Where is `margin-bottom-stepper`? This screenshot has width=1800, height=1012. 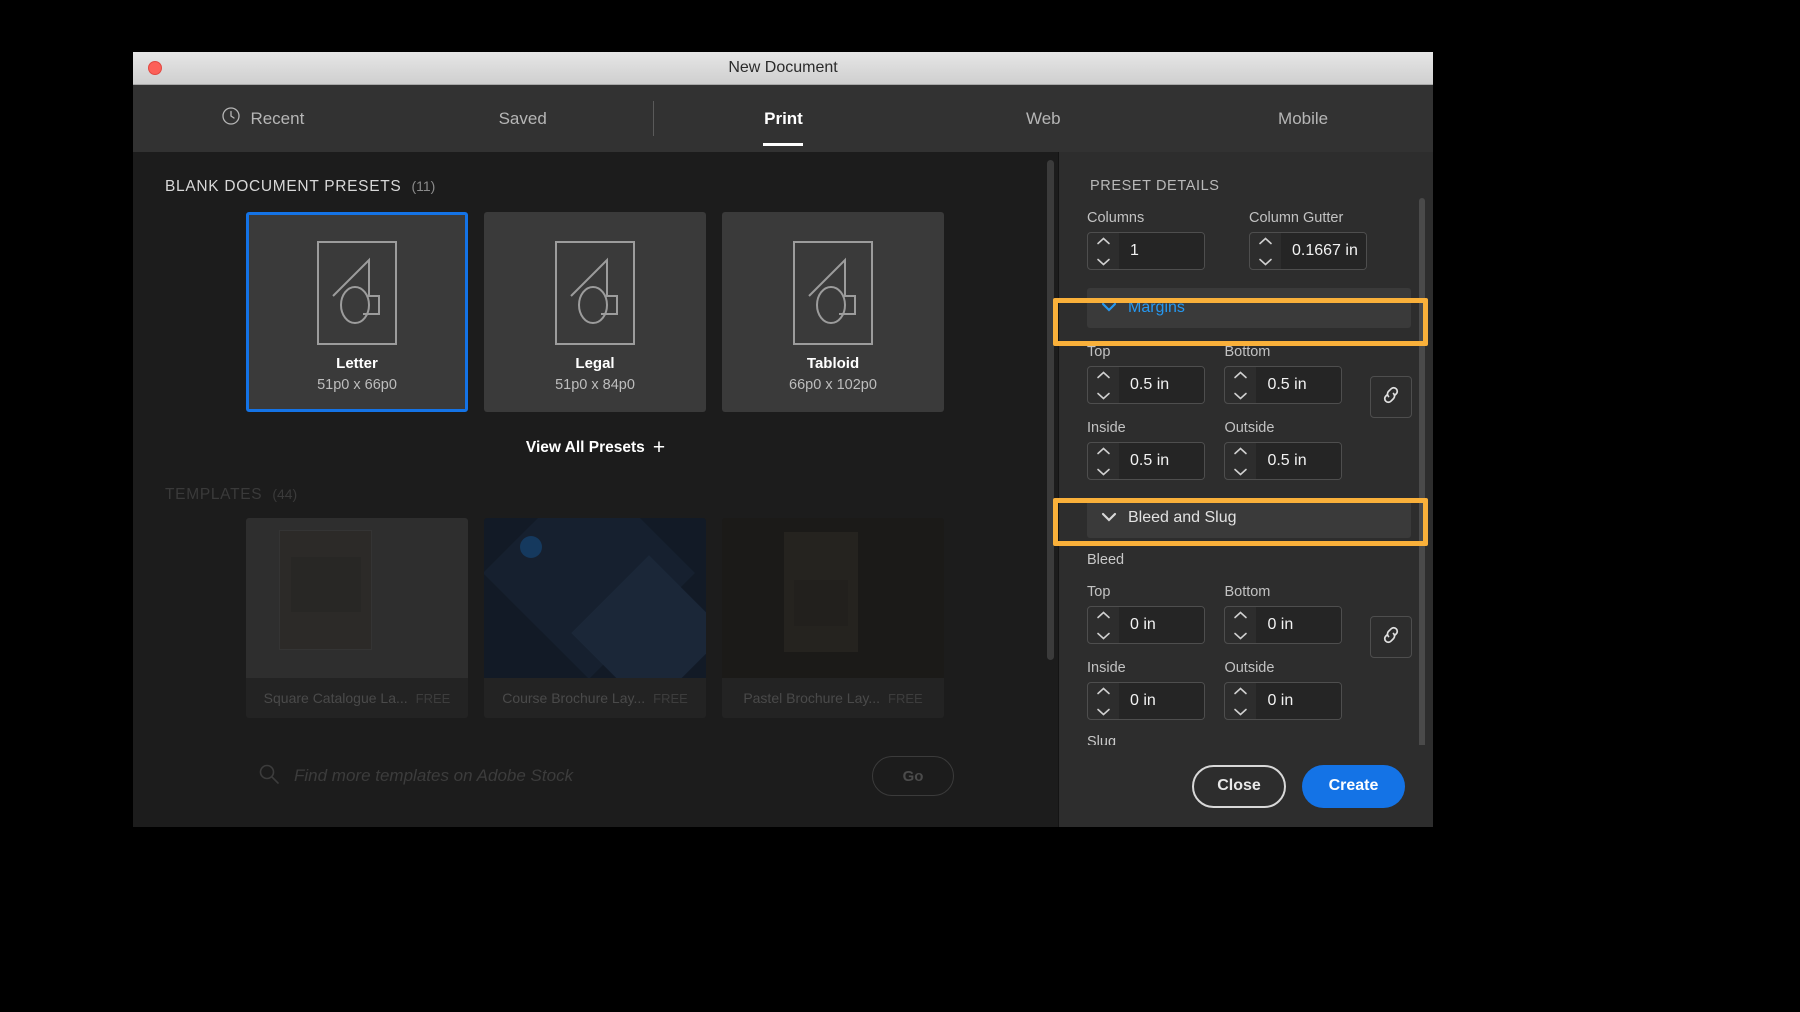 margin-bottom-stepper is located at coordinates (1283, 385).